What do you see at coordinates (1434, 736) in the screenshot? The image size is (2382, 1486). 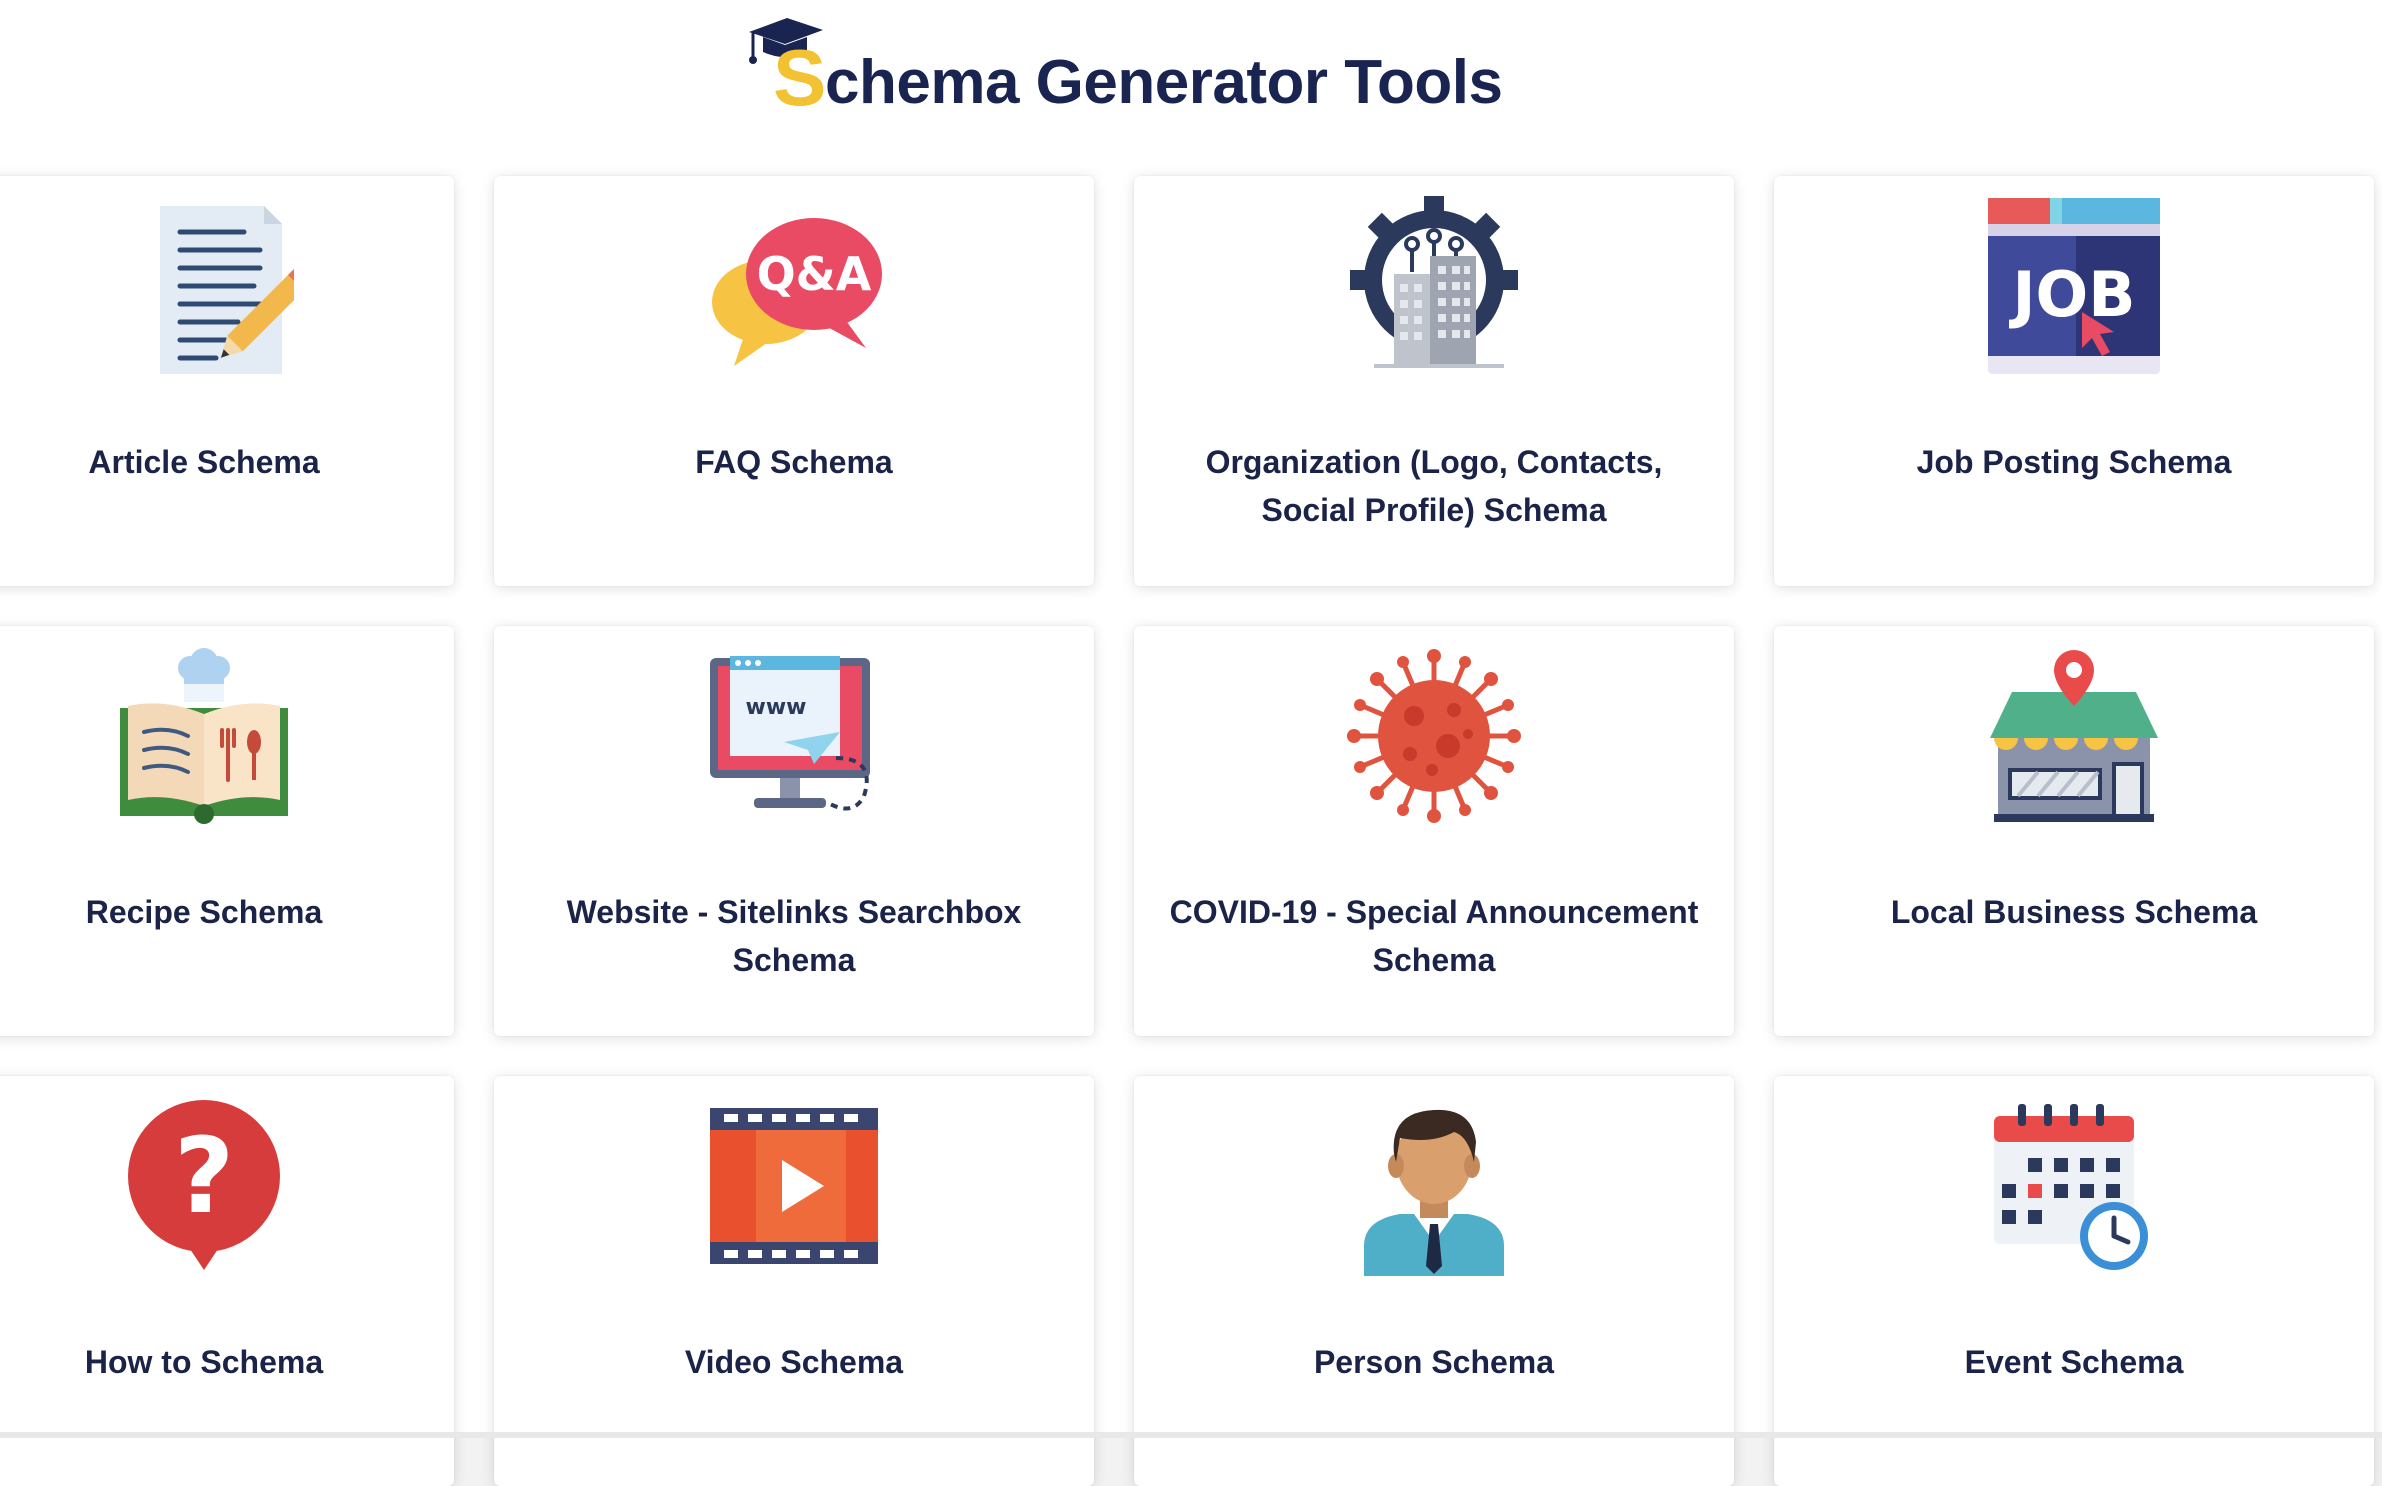 I see `virus-icon` at bounding box center [1434, 736].